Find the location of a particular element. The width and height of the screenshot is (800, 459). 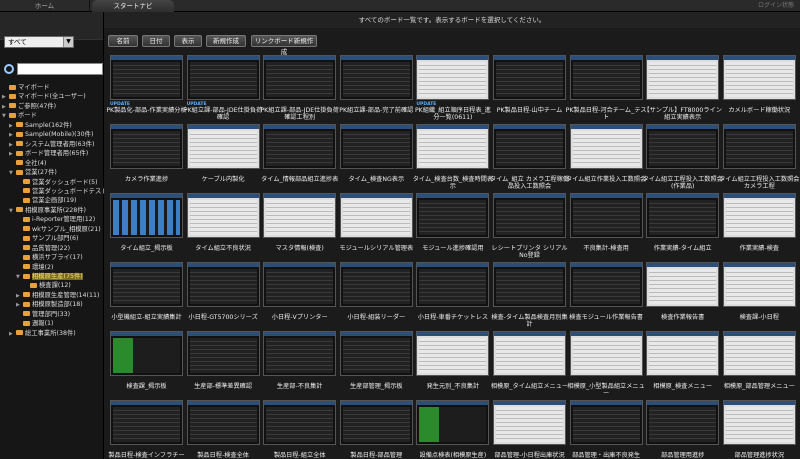

search-input is located at coordinates (60, 69).